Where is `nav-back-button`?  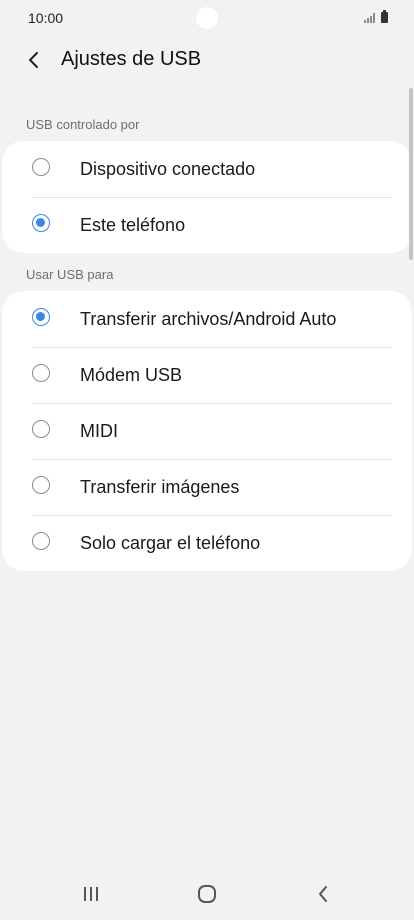
nav-back-button is located at coordinates (323, 894).